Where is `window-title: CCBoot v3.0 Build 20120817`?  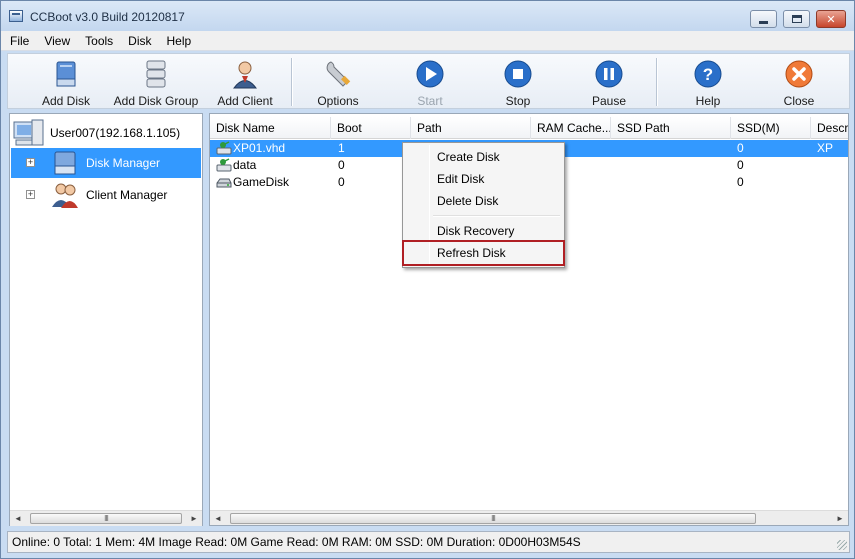 window-title: CCBoot v3.0 Build 20120817 is located at coordinates (107, 17).